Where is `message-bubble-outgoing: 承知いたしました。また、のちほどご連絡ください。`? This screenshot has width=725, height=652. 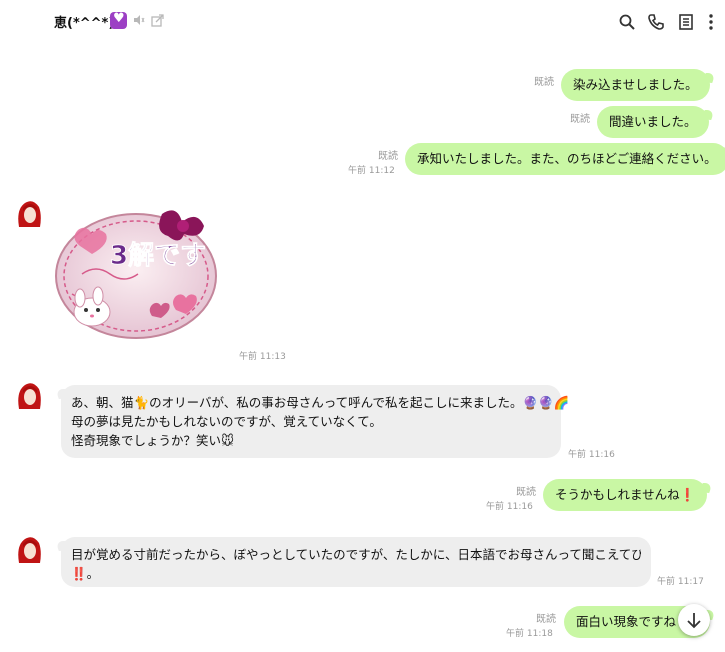 message-bubble-outgoing: 承知いたしました。また、のちほどご連絡ください。 is located at coordinates (565, 159).